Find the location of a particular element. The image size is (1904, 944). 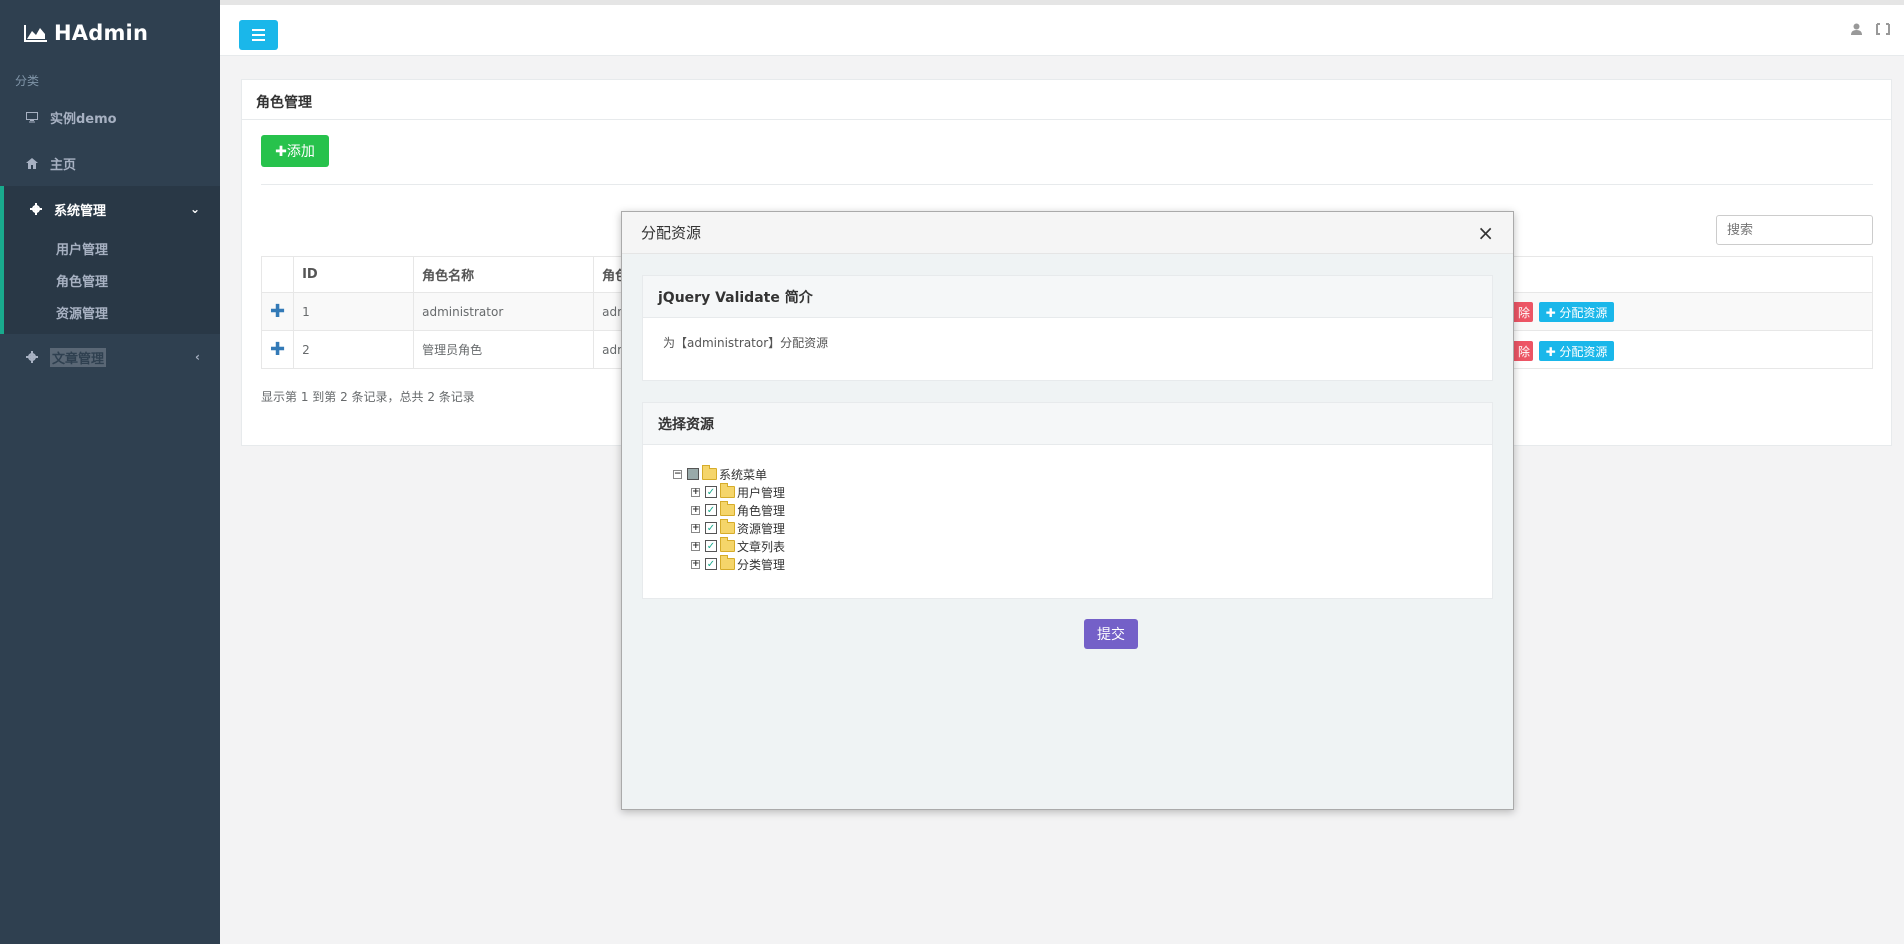

cell-id: 2 is located at coordinates (354, 349).